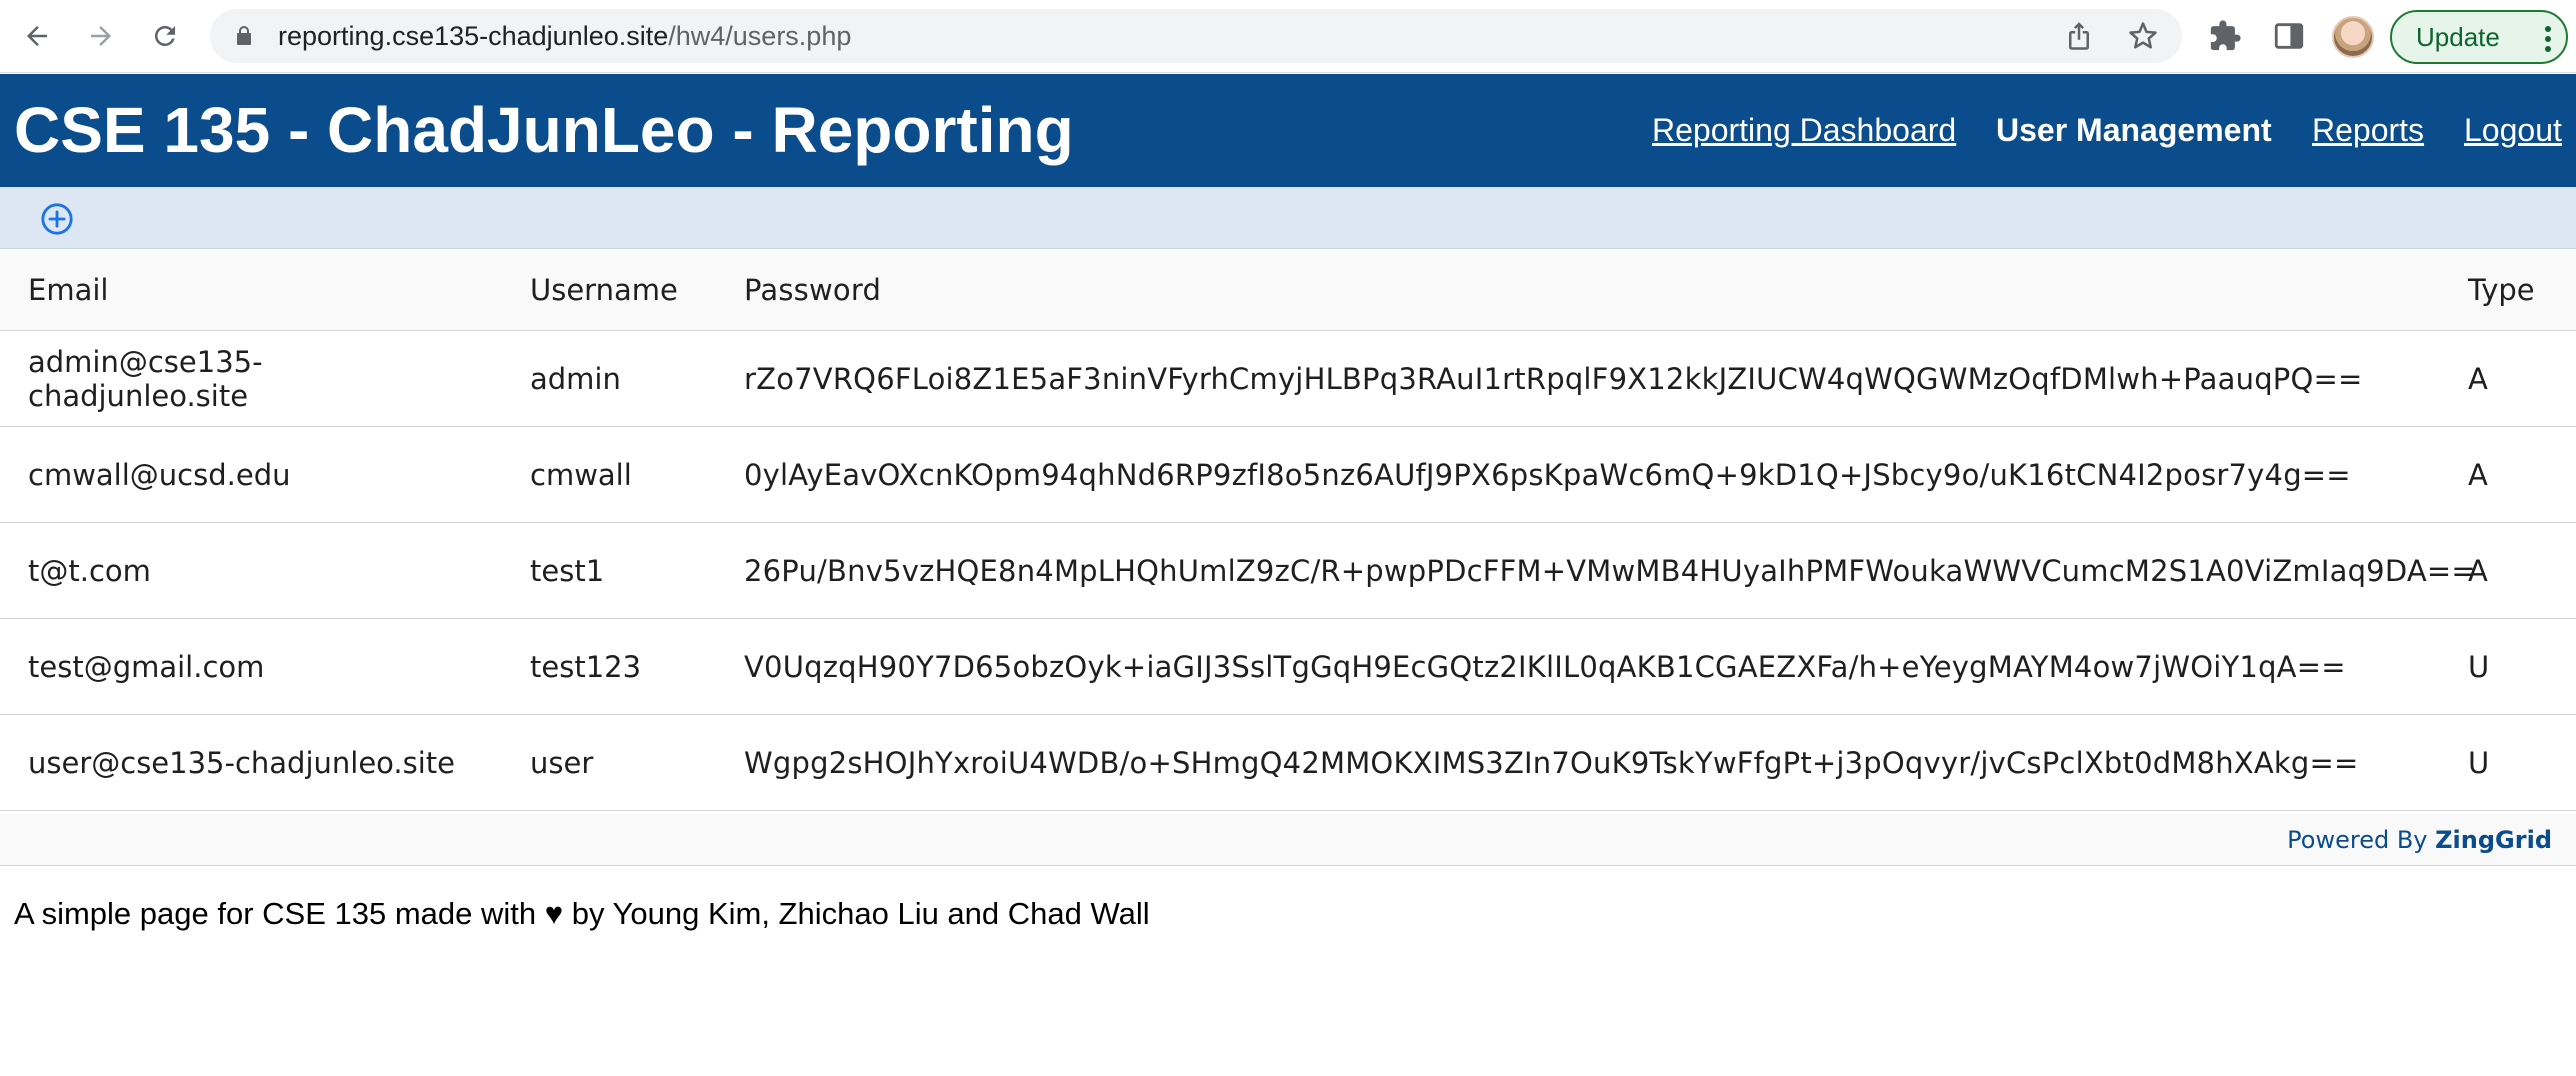 This screenshot has height=1076, width=2576. What do you see at coordinates (268, 762) in the screenshot?
I see `cell-email: user@cse135-chadjunleo.site` at bounding box center [268, 762].